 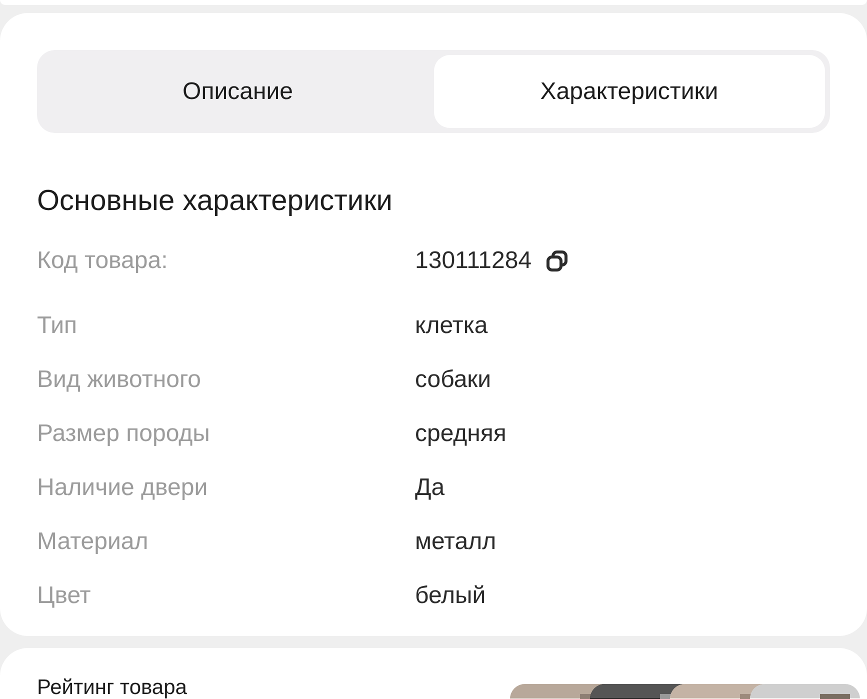 What do you see at coordinates (215, 201) in the screenshot?
I see `section-title: Основные характеристики` at bounding box center [215, 201].